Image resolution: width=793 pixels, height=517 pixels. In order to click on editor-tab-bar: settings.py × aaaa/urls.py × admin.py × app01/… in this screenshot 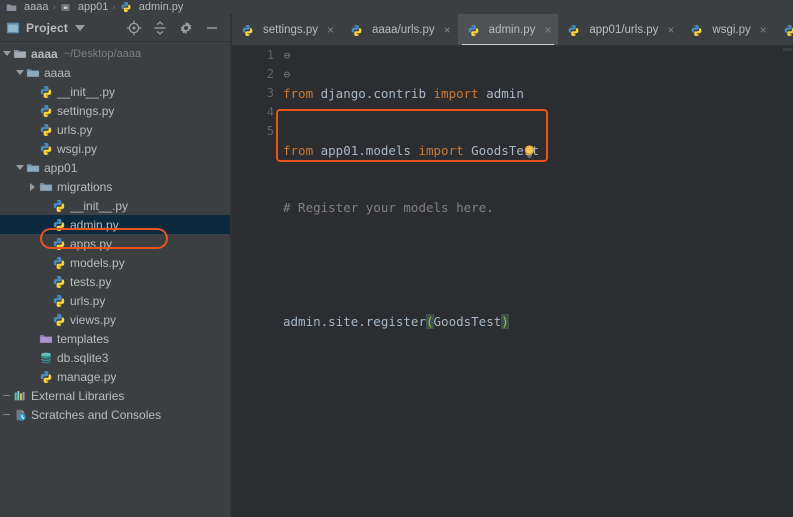, I will do `click(512, 30)`.